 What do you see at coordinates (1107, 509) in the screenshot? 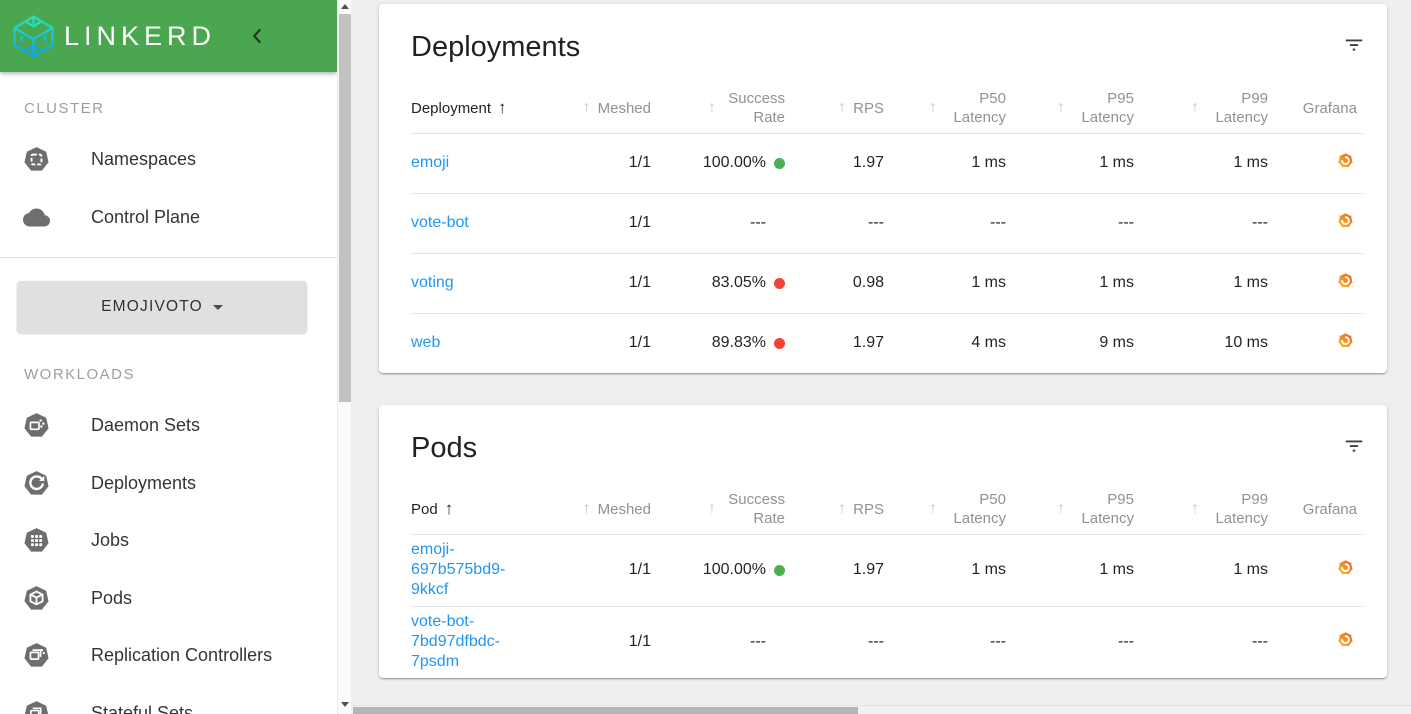
I see `column-label: P95 Latency` at bounding box center [1107, 509].